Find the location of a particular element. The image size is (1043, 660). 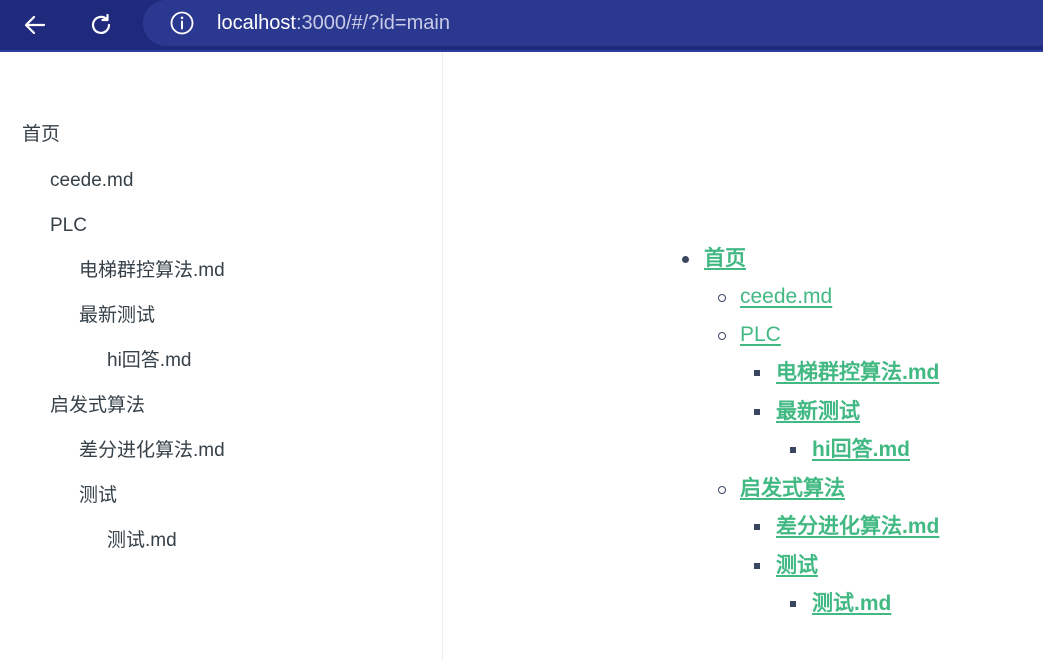

tree-link-hi-answer: hi回答.md is located at coordinates (861, 450).